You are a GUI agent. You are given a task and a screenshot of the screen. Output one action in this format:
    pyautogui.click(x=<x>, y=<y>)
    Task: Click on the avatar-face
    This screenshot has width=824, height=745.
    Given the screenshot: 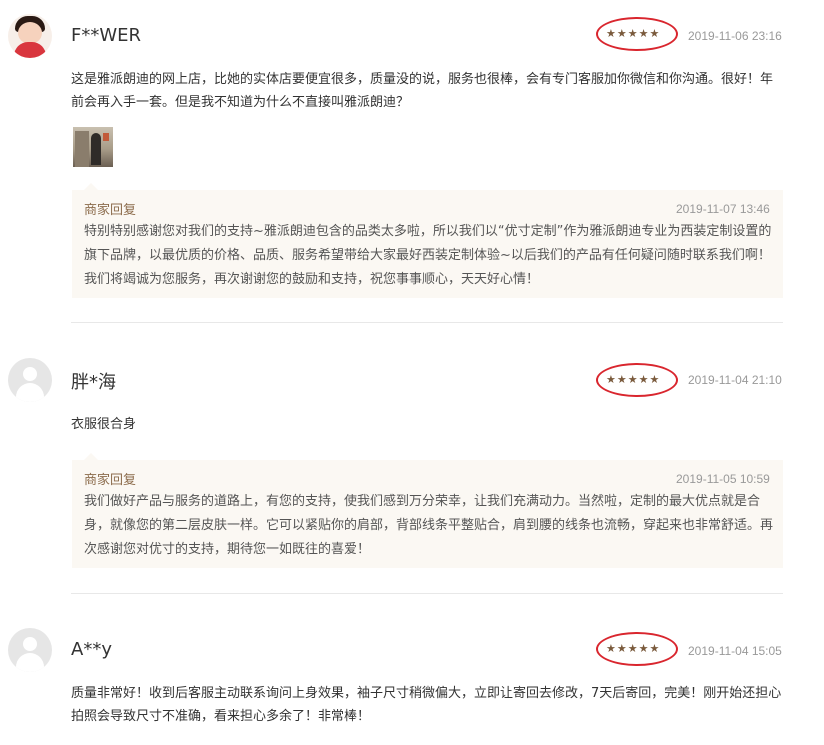 What is the action you would take?
    pyautogui.click(x=30, y=33)
    